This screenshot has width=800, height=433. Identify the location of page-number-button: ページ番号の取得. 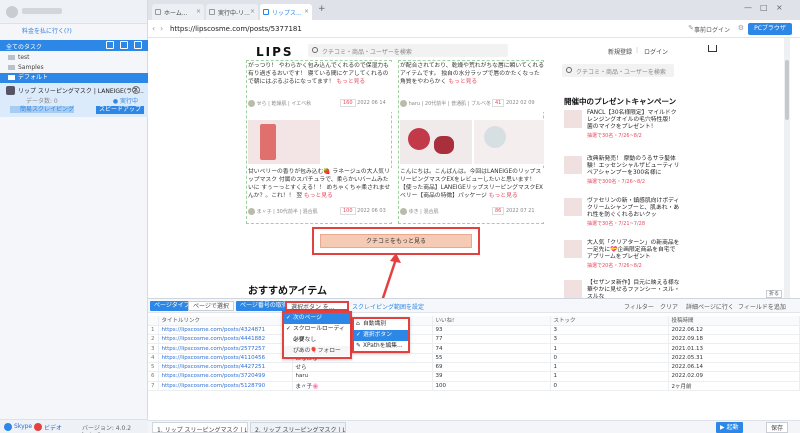
(264, 306).